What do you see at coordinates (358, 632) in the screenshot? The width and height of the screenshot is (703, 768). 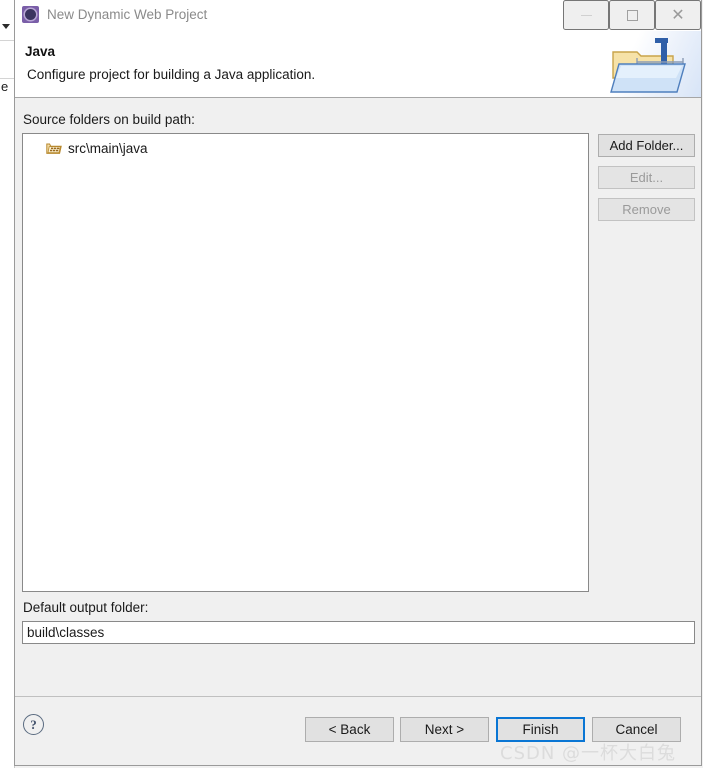 I see `default-output-folder-input` at bounding box center [358, 632].